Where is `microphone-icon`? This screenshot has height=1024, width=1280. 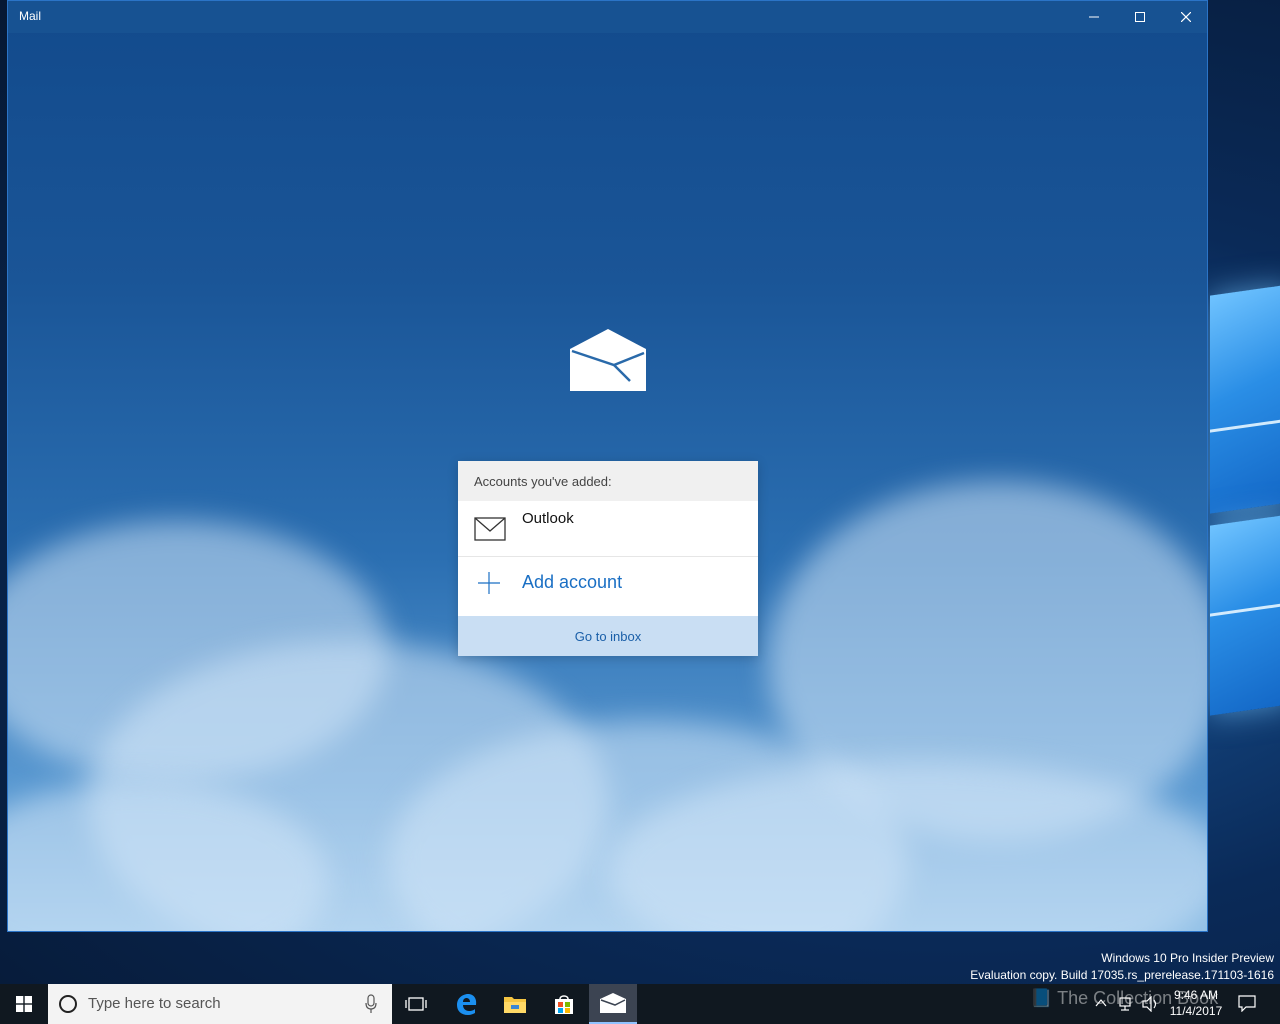 microphone-icon is located at coordinates (371, 1004).